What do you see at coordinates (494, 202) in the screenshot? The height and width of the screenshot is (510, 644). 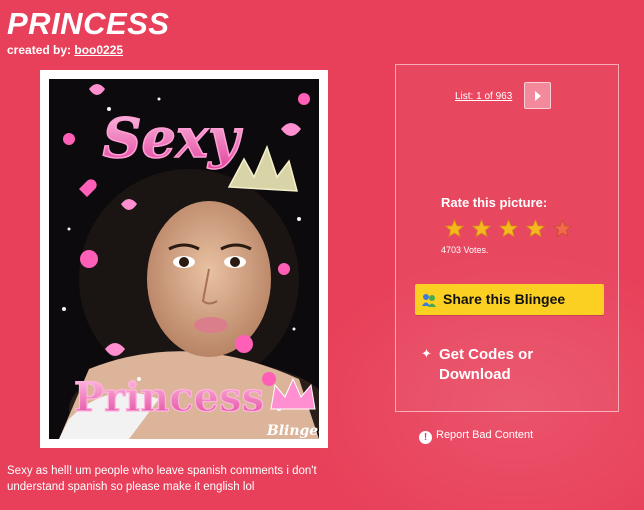 I see `rate-title: Rate this picture:` at bounding box center [494, 202].